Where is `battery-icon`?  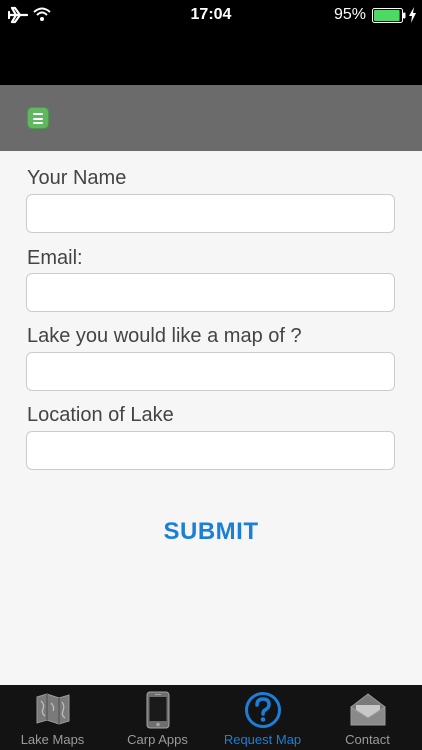 battery-icon is located at coordinates (389, 15).